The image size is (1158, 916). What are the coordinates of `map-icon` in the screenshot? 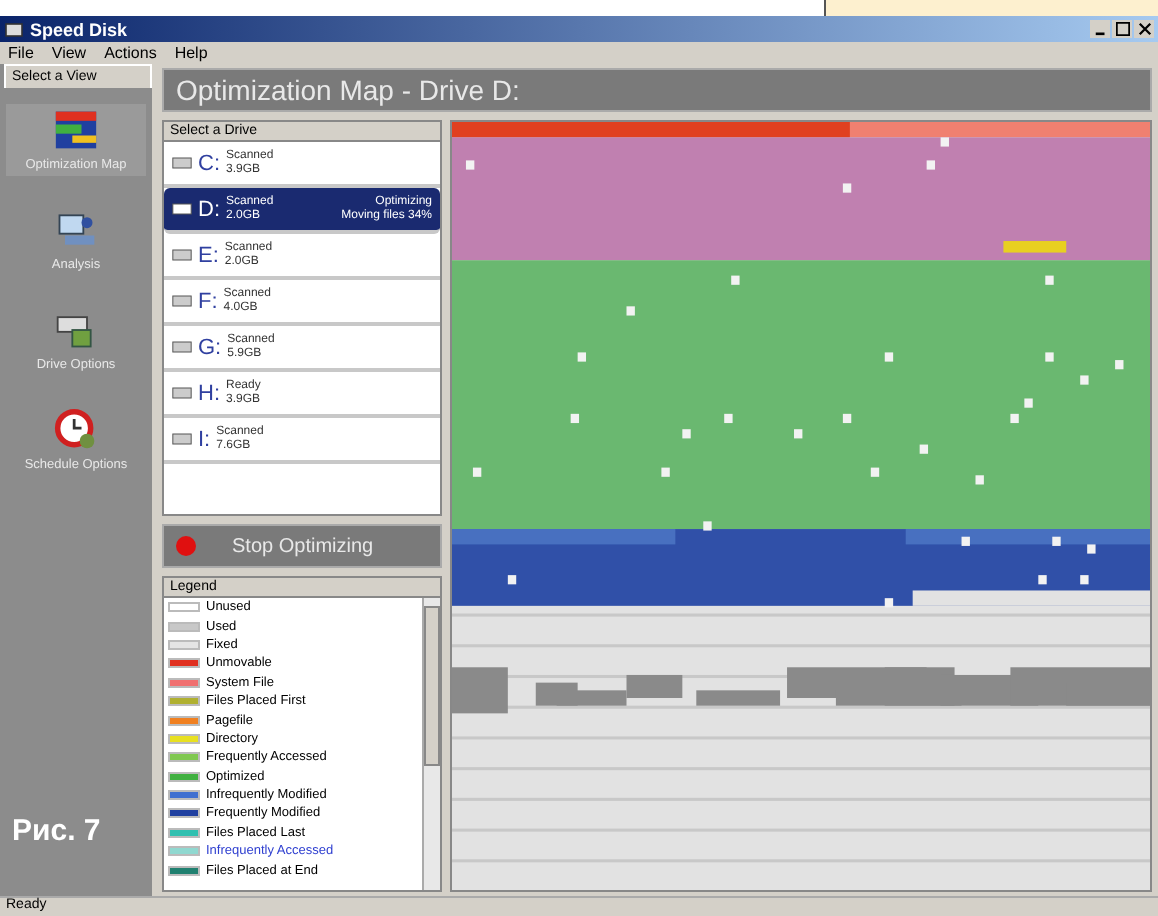 It's located at (76, 130).